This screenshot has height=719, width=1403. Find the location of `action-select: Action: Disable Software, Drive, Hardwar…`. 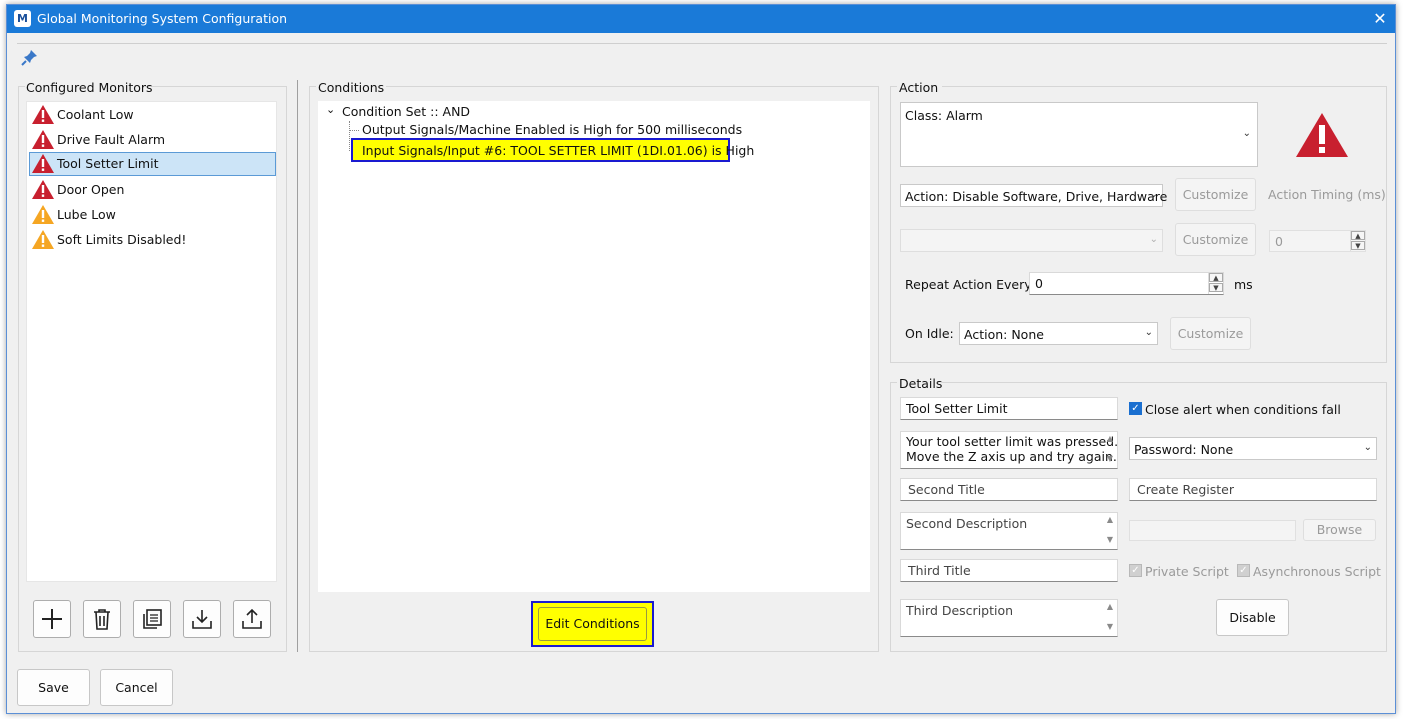

action-select: Action: Disable Software, Drive, Hardwar… is located at coordinates (1033, 195).